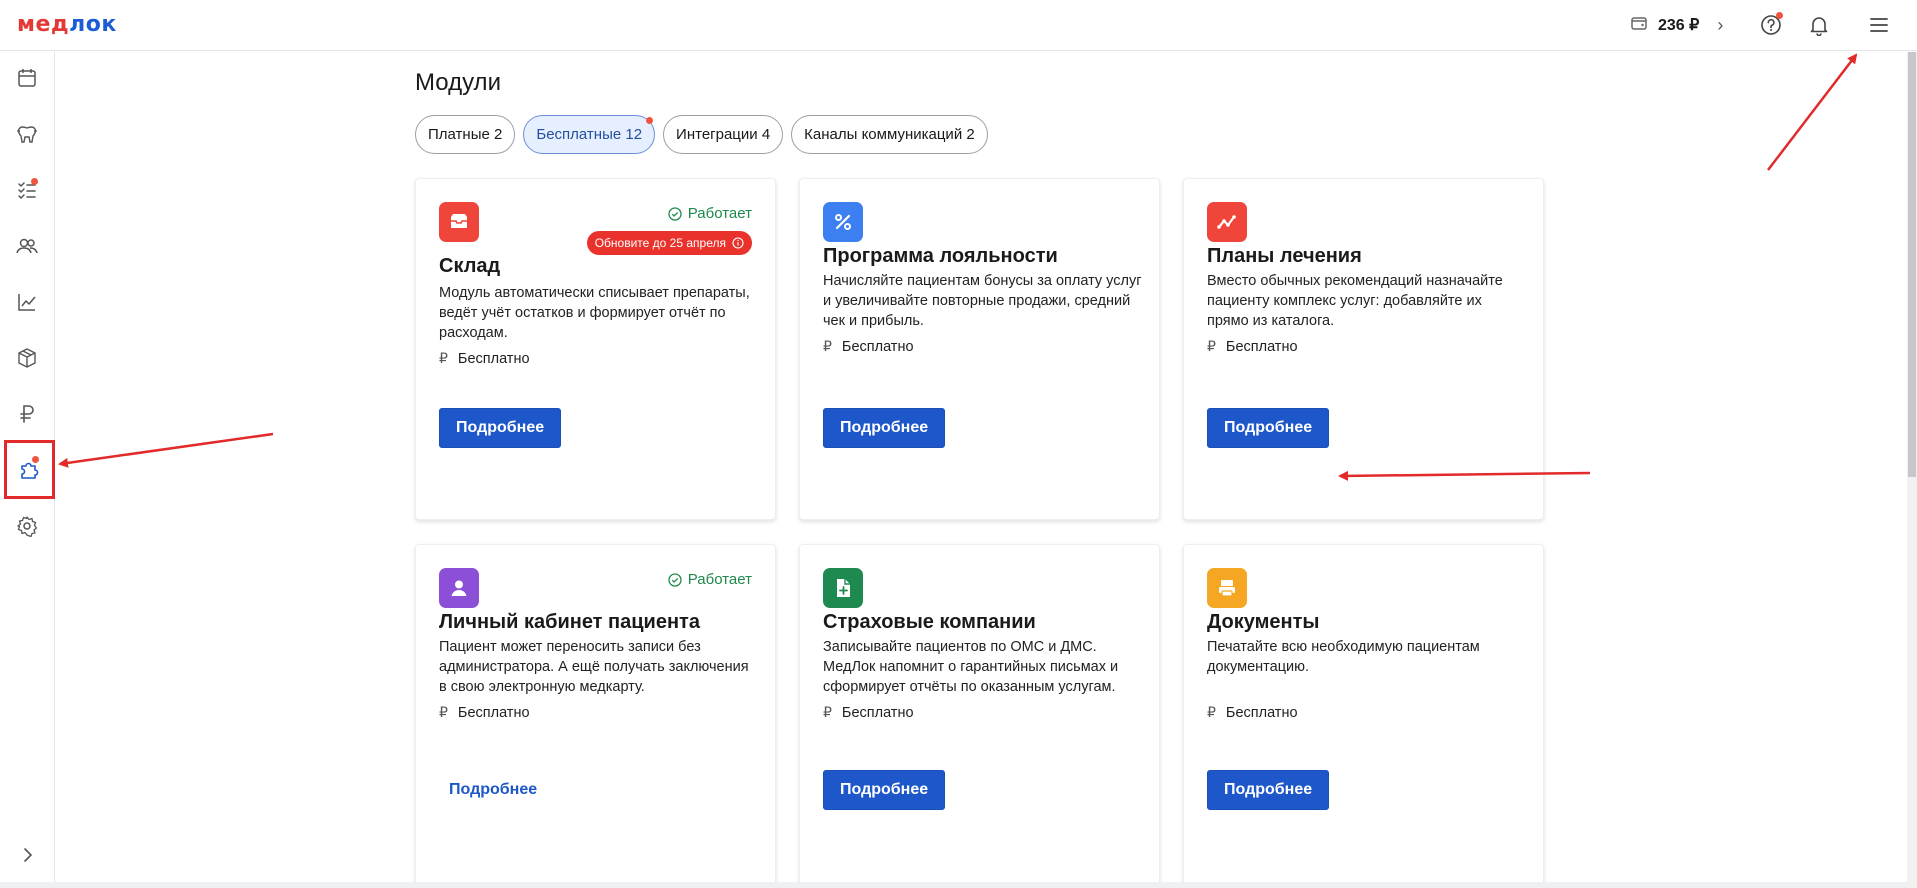 This screenshot has height=888, width=1917. Describe the element at coordinates (650, 120) in the screenshot. I see `tab-notification-dot` at that location.